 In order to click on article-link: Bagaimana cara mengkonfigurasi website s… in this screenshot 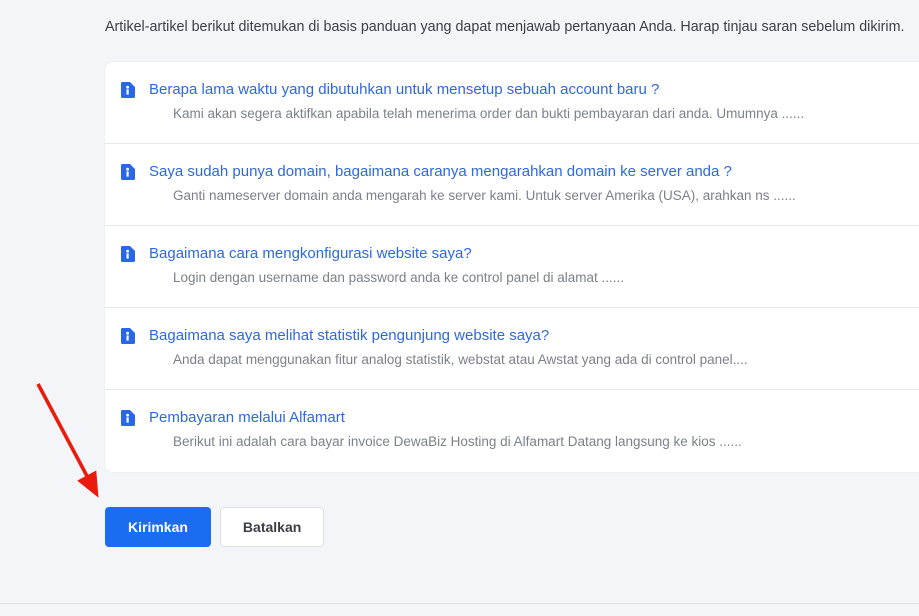, I will do `click(310, 254)`.